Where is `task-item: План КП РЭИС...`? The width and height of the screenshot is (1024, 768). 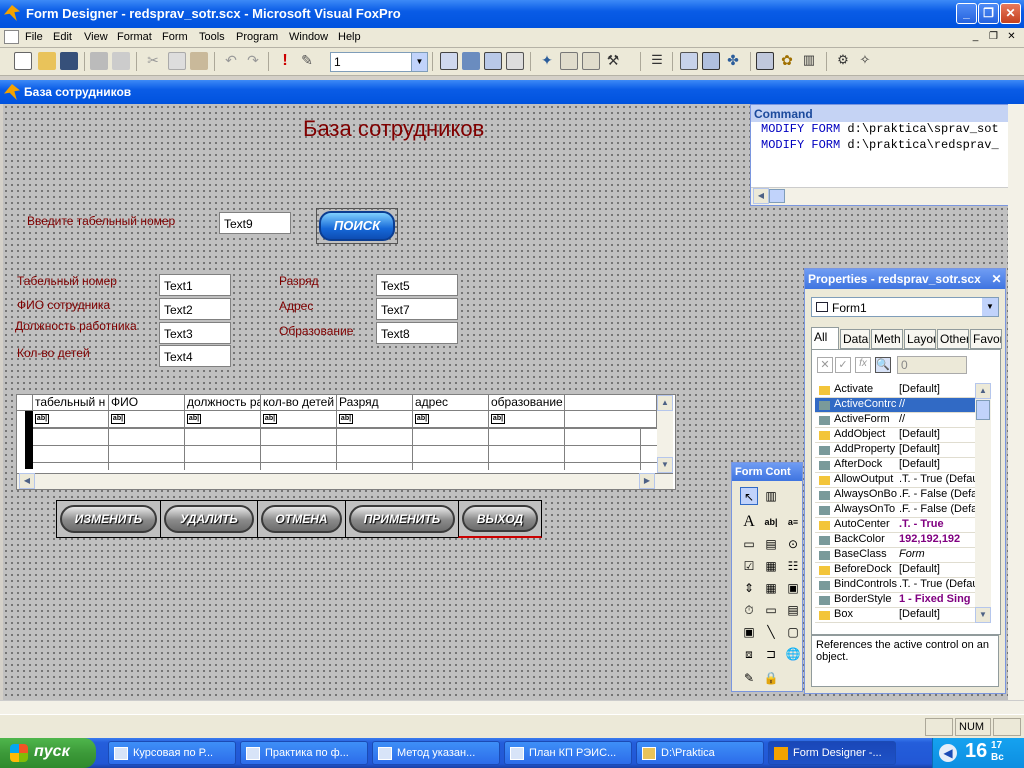 task-item: План КП РЭИС... is located at coordinates (568, 753).